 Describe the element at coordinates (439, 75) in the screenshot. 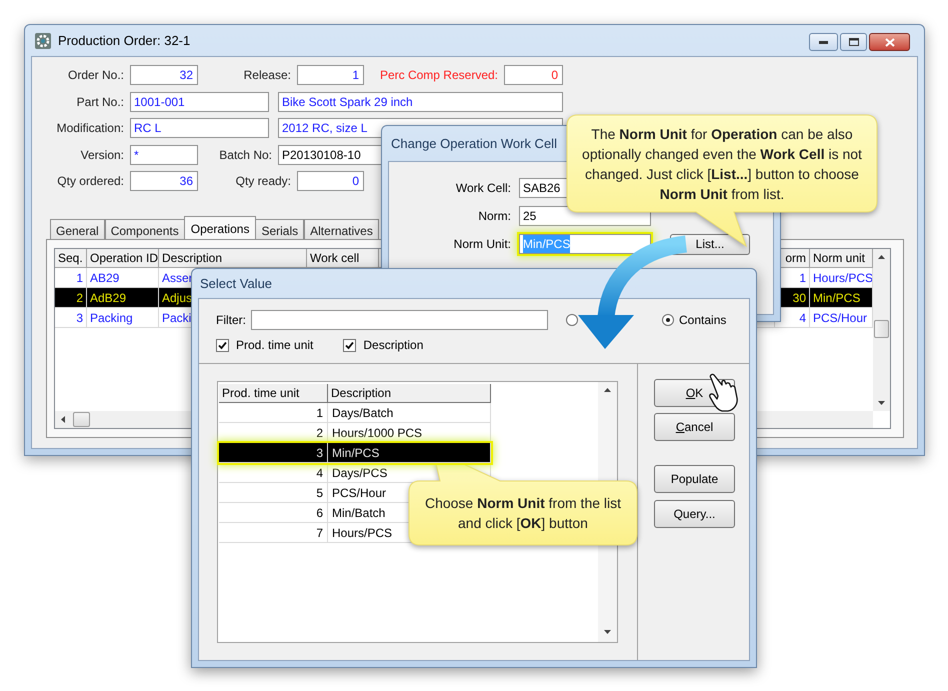

I see `field-label: Perc Comp Reserved:` at that location.